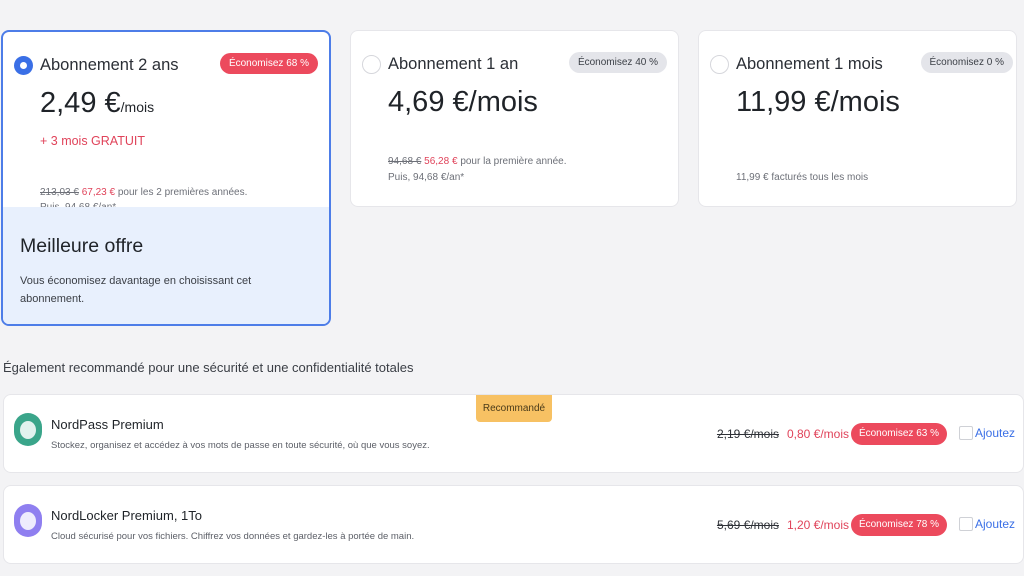 The width and height of the screenshot is (1024, 576). I want to click on discount-badge: Économisez 68 %, so click(268, 63).